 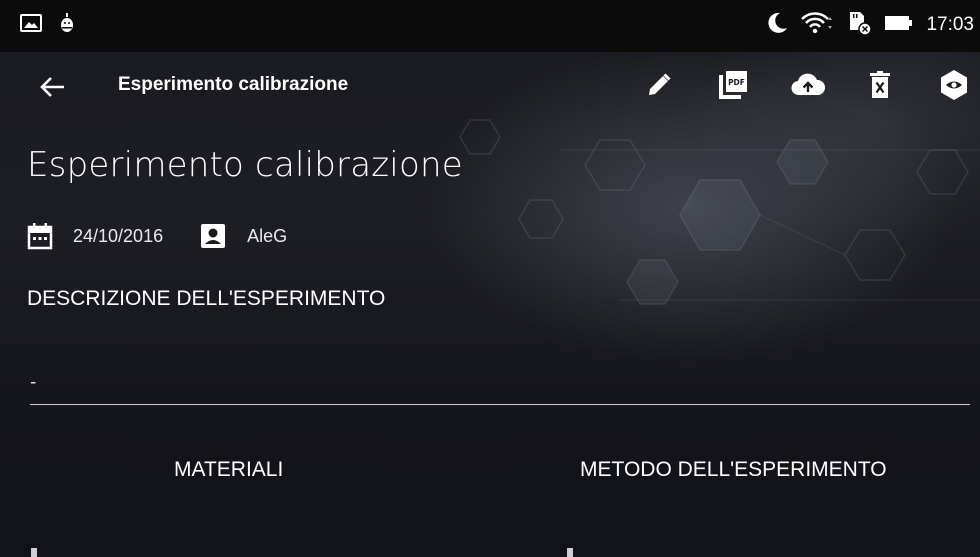 I want to click on view-button, so click(x=954, y=85).